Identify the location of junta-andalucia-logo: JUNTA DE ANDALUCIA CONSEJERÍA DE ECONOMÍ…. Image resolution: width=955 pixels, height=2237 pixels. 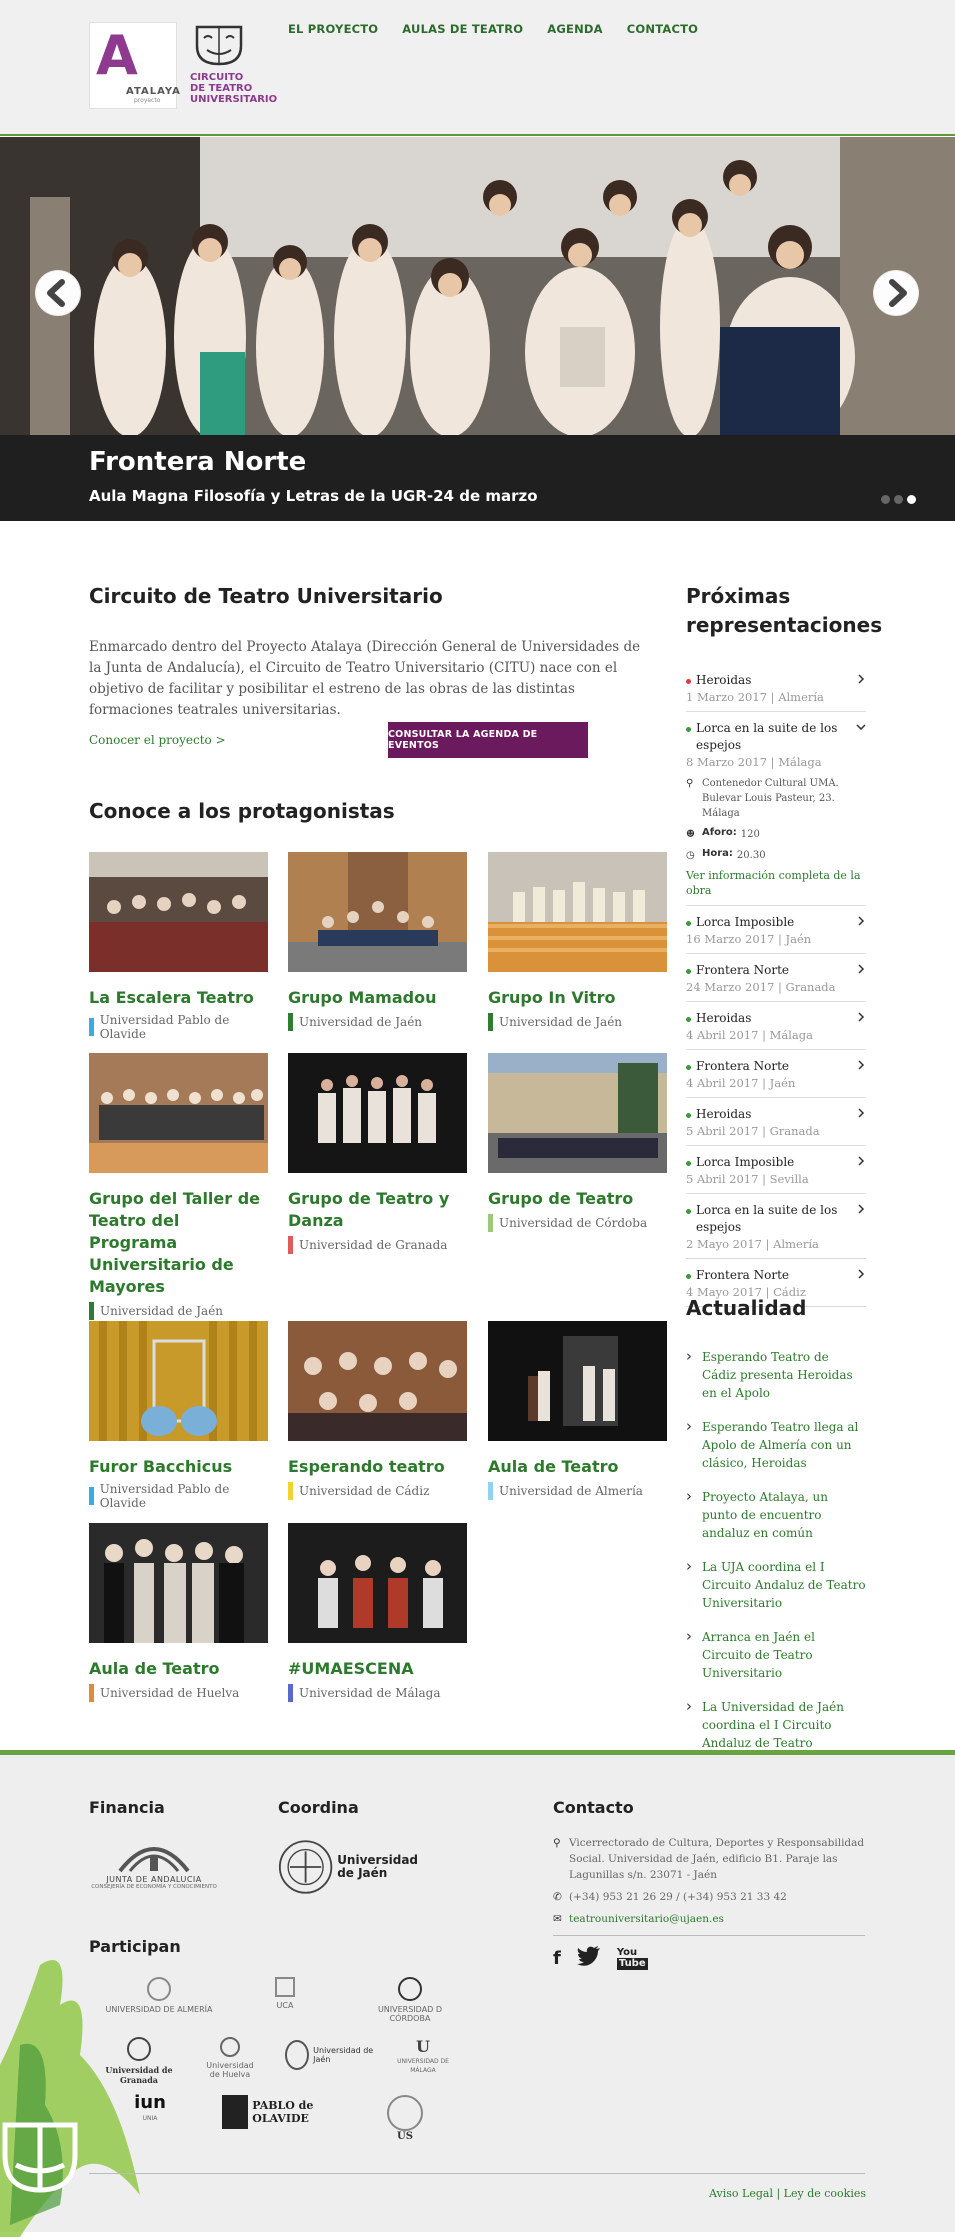
(154, 1862).